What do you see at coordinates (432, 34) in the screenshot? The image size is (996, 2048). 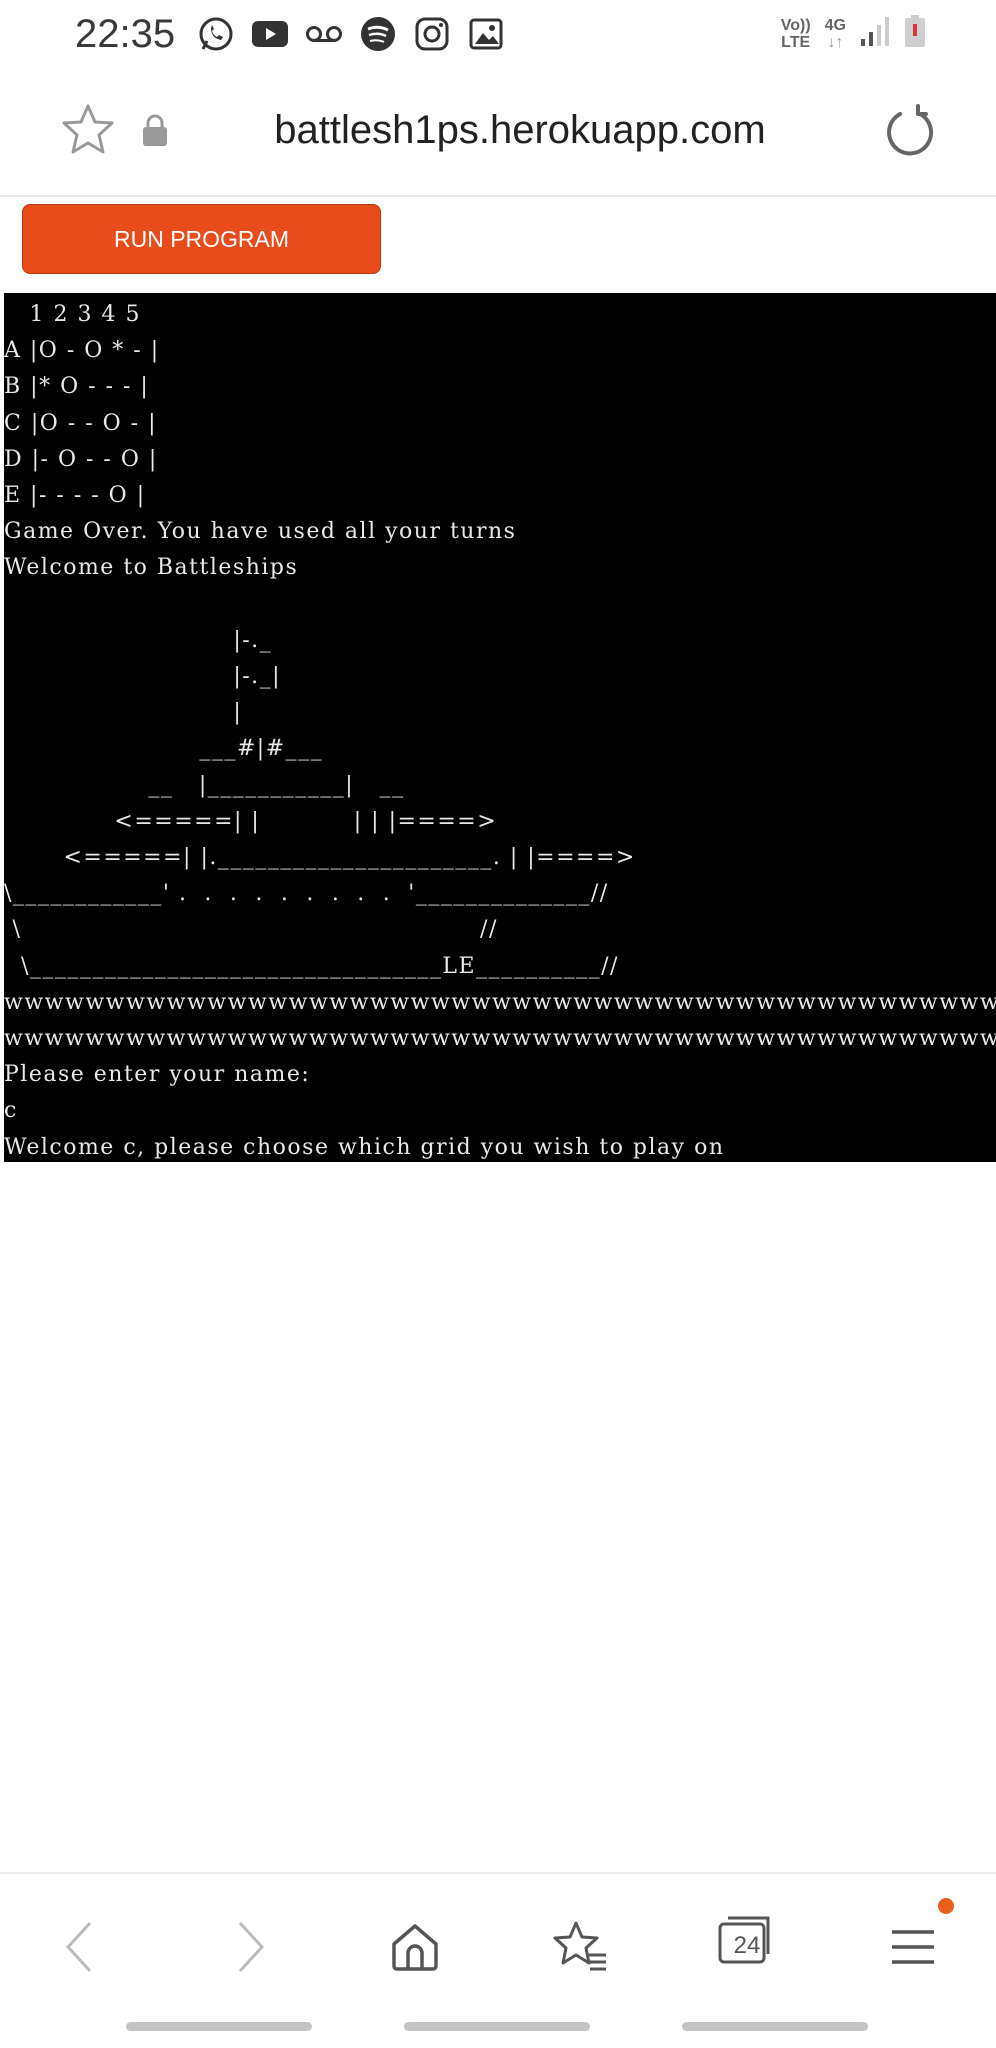 I see `instagram-icon` at bounding box center [432, 34].